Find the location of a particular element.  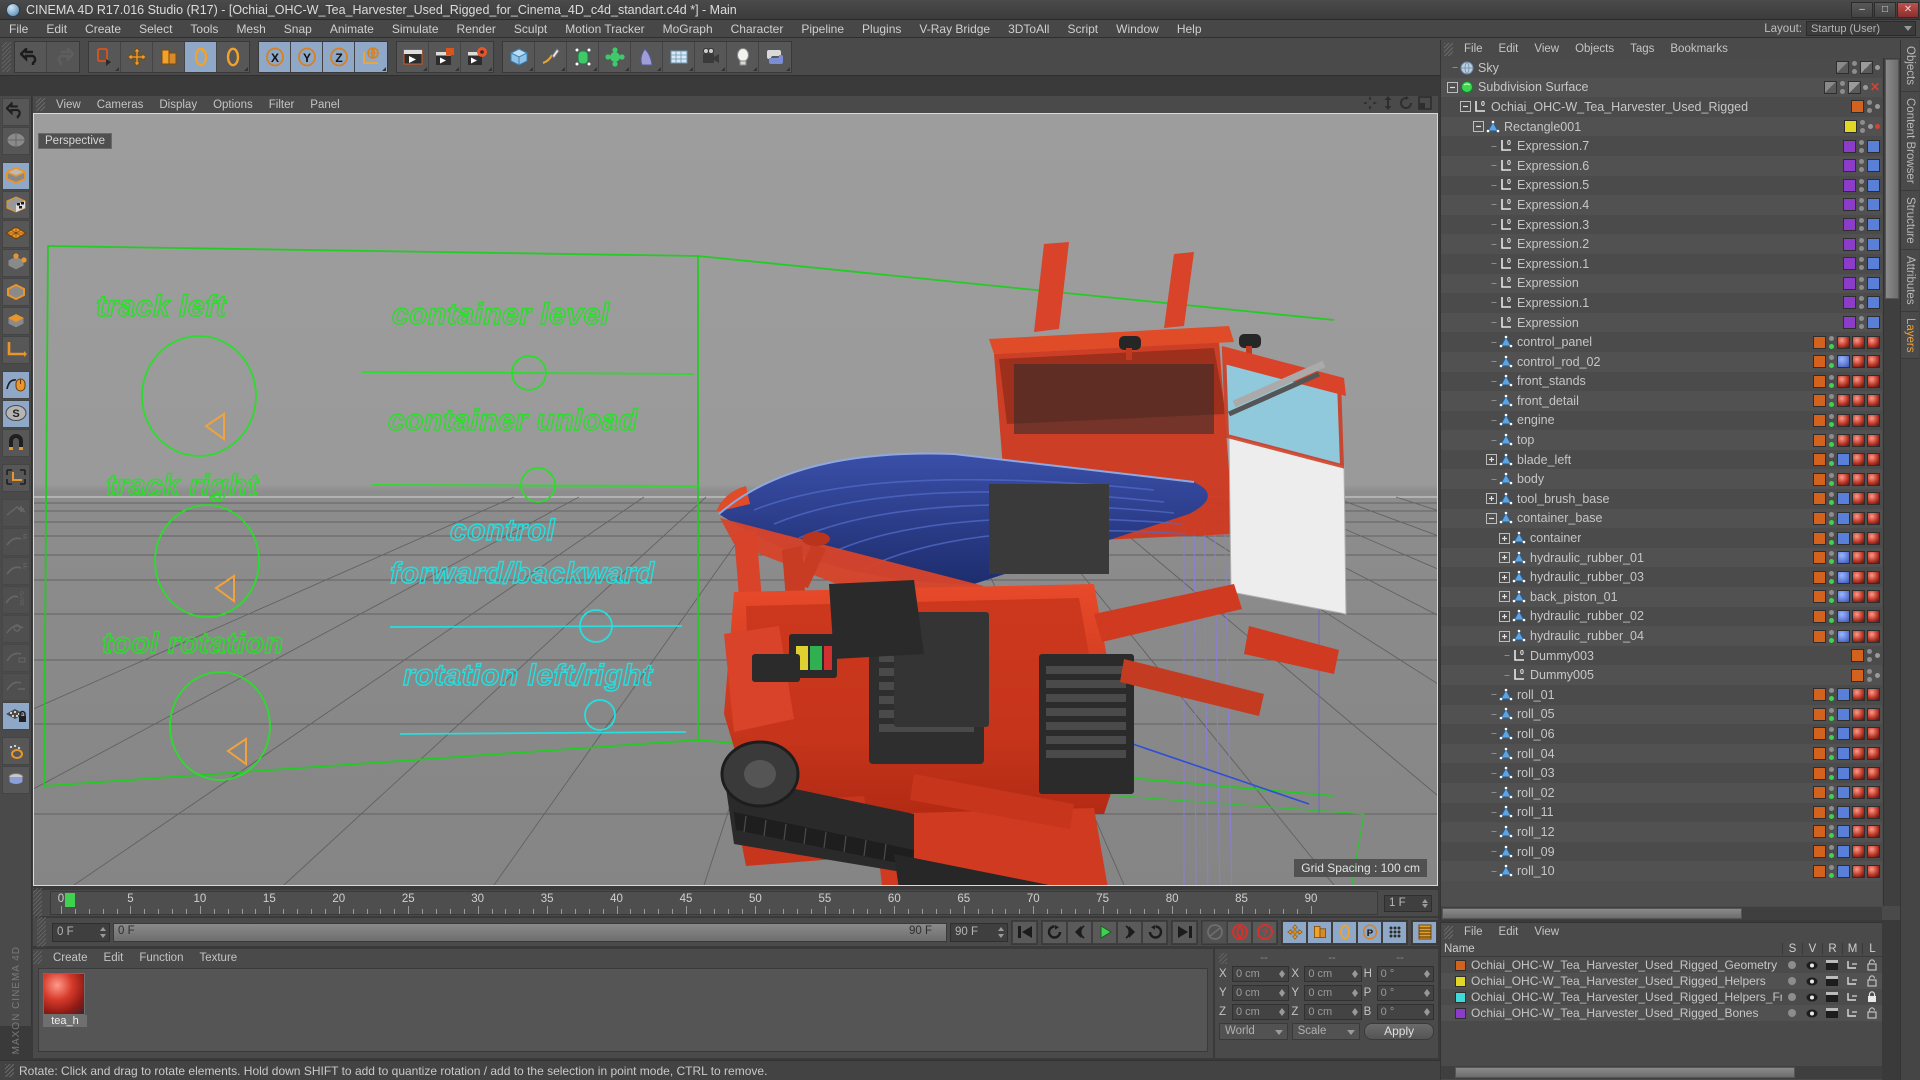

rotate-alt-button is located at coordinates (233, 56).